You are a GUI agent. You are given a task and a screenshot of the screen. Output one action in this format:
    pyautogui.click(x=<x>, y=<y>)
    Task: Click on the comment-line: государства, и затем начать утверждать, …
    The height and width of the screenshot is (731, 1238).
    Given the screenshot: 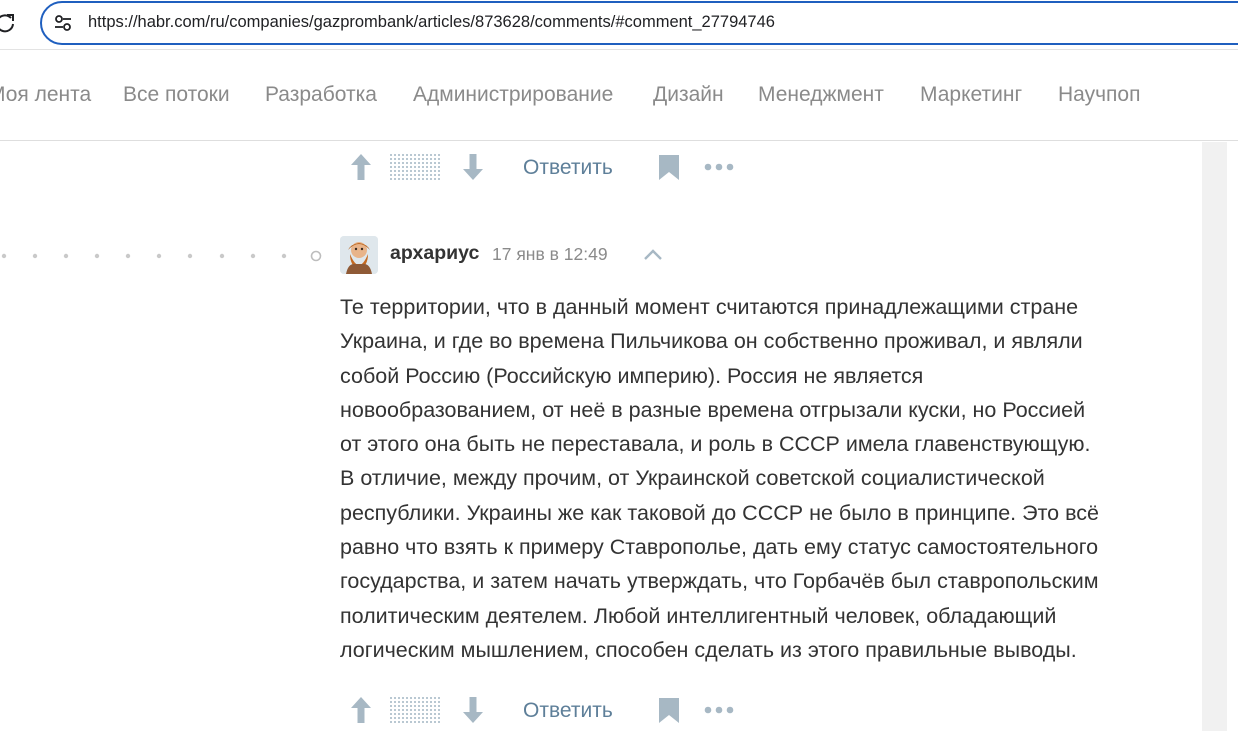 What is the action you would take?
    pyautogui.click(x=719, y=581)
    